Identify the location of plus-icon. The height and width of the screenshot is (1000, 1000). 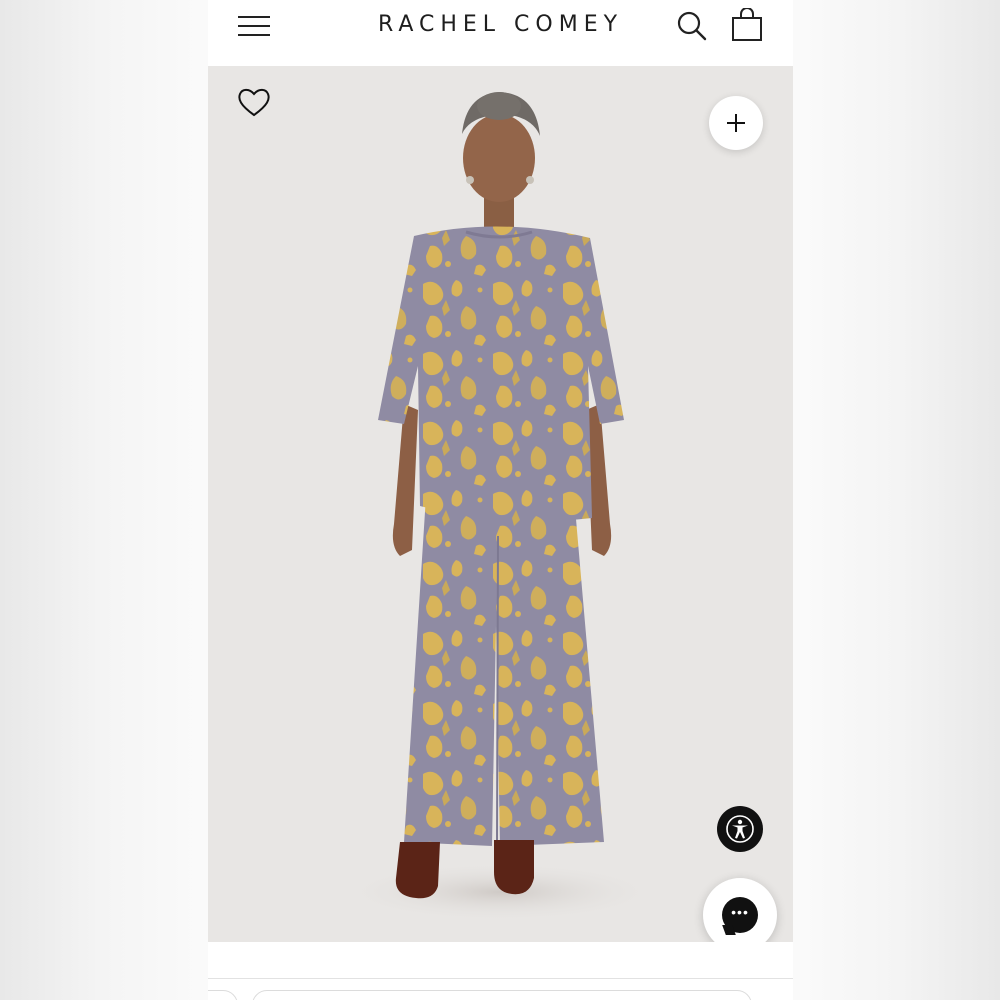
(736, 123).